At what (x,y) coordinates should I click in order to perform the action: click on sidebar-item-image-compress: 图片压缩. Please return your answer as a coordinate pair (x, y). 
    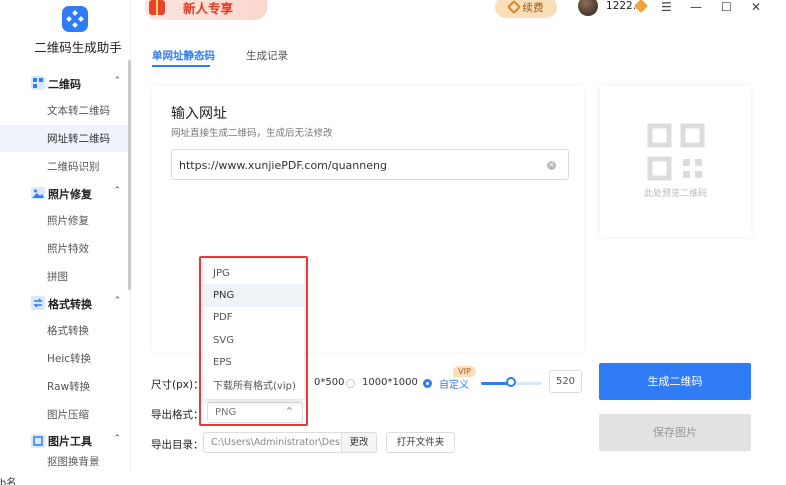
    Looking at the image, I should click on (65, 414).